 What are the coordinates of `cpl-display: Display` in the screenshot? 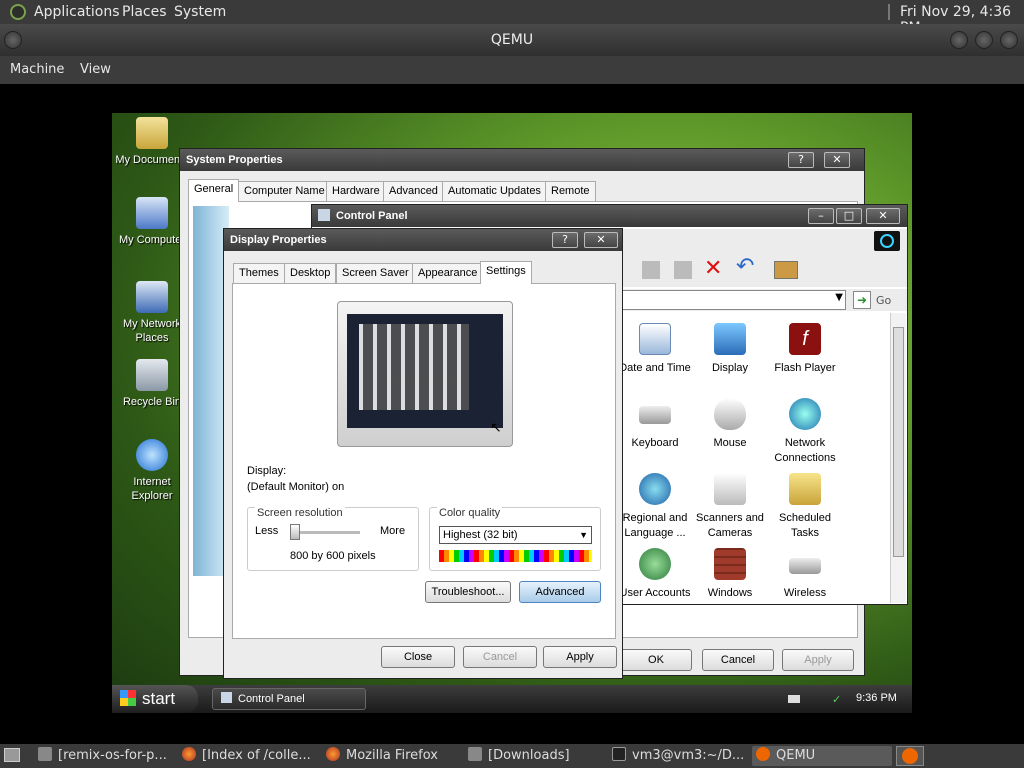 It's located at (730, 349).